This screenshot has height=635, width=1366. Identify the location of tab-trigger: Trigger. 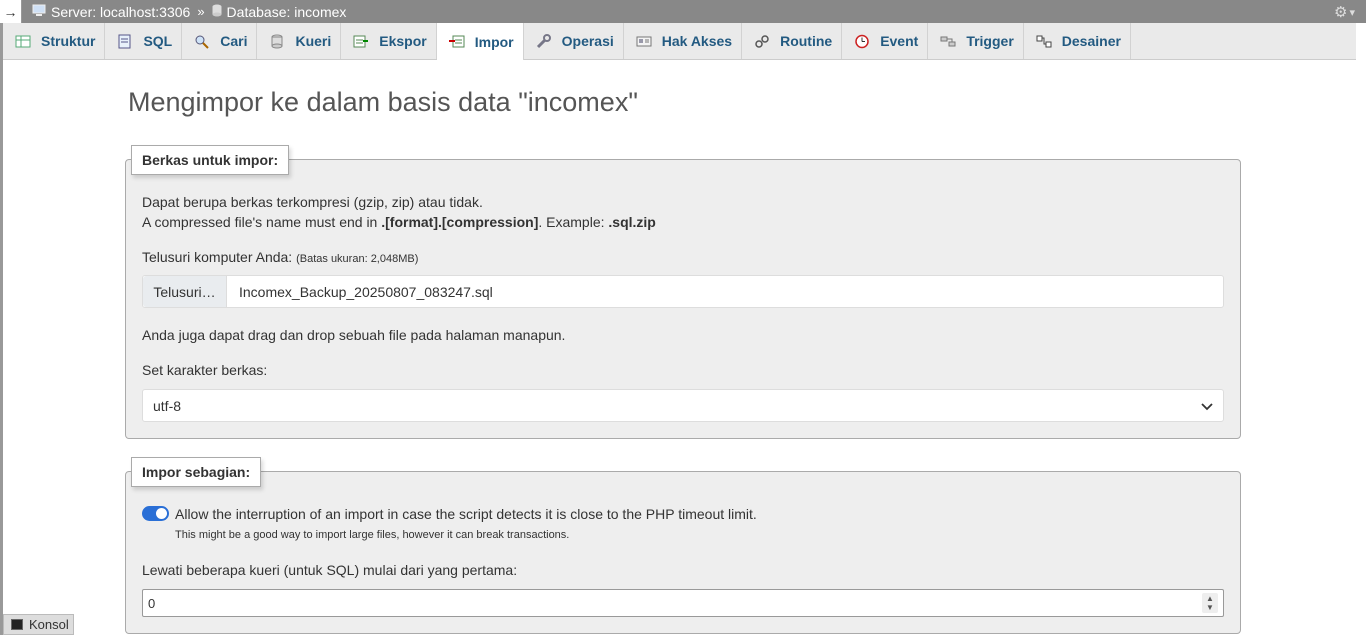
(976, 41).